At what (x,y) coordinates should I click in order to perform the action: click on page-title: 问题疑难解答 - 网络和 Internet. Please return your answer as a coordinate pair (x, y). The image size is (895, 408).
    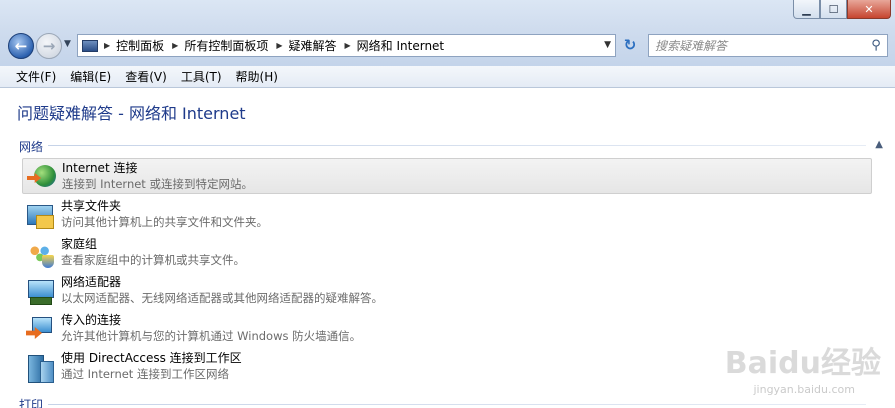
    Looking at the image, I should click on (131, 113).